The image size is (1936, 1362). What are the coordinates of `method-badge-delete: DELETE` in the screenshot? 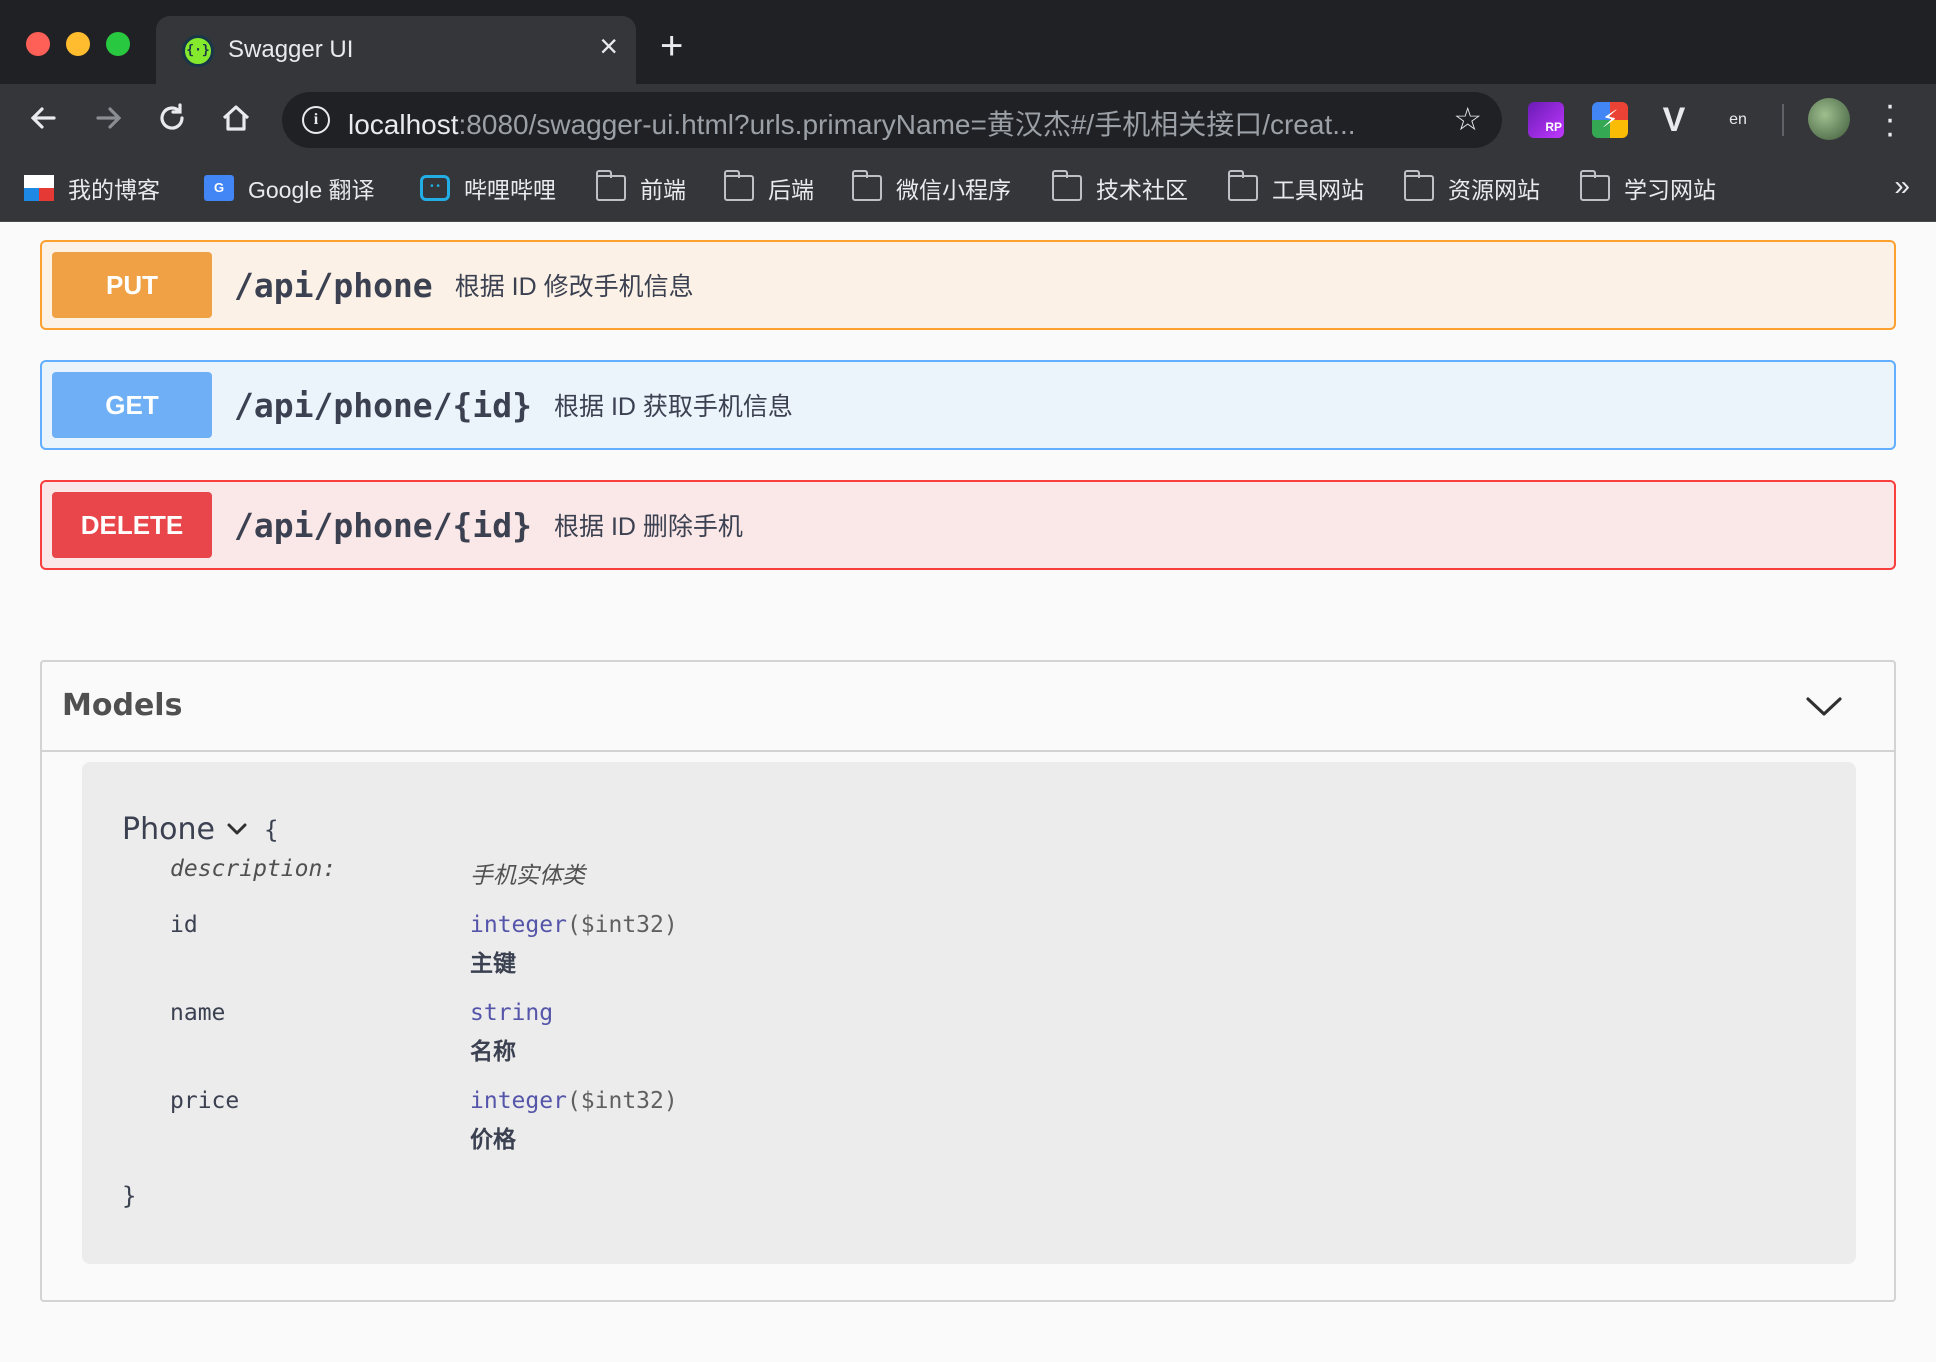 It's located at (132, 525).